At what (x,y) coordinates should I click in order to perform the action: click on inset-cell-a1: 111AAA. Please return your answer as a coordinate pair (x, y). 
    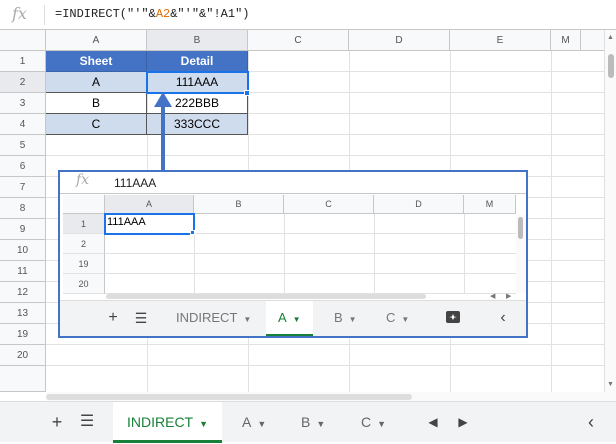
    Looking at the image, I should click on (126, 222).